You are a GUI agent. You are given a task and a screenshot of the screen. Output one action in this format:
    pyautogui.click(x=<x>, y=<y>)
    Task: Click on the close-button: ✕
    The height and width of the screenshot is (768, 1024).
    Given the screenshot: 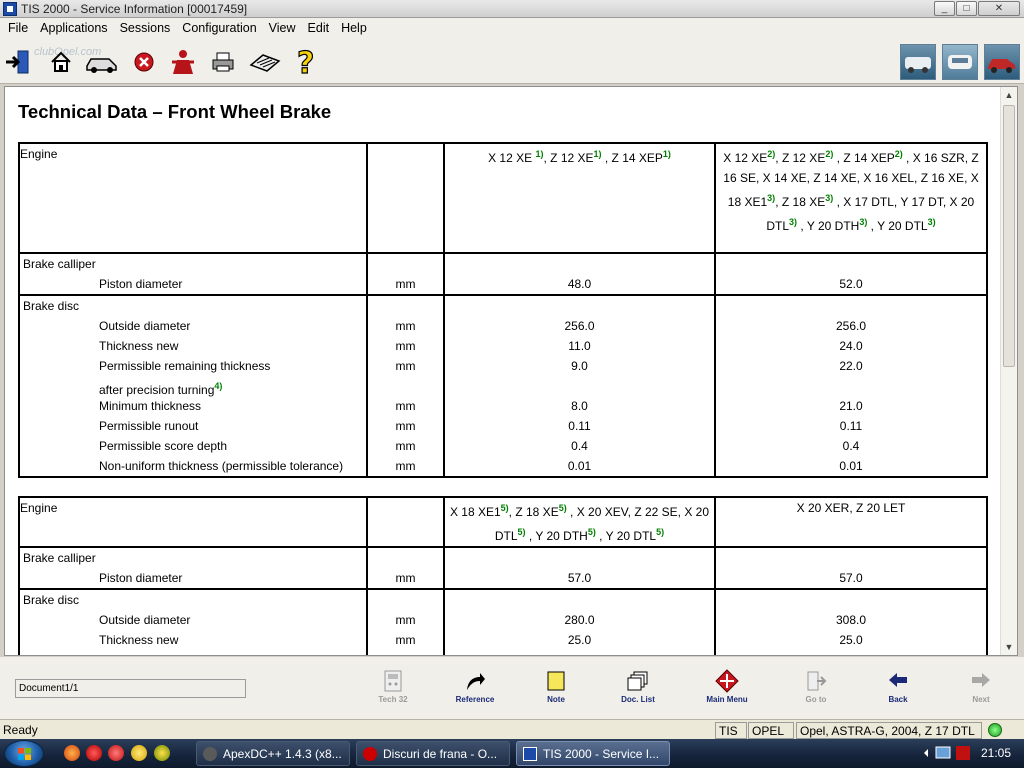 What is the action you would take?
    pyautogui.click(x=999, y=8)
    